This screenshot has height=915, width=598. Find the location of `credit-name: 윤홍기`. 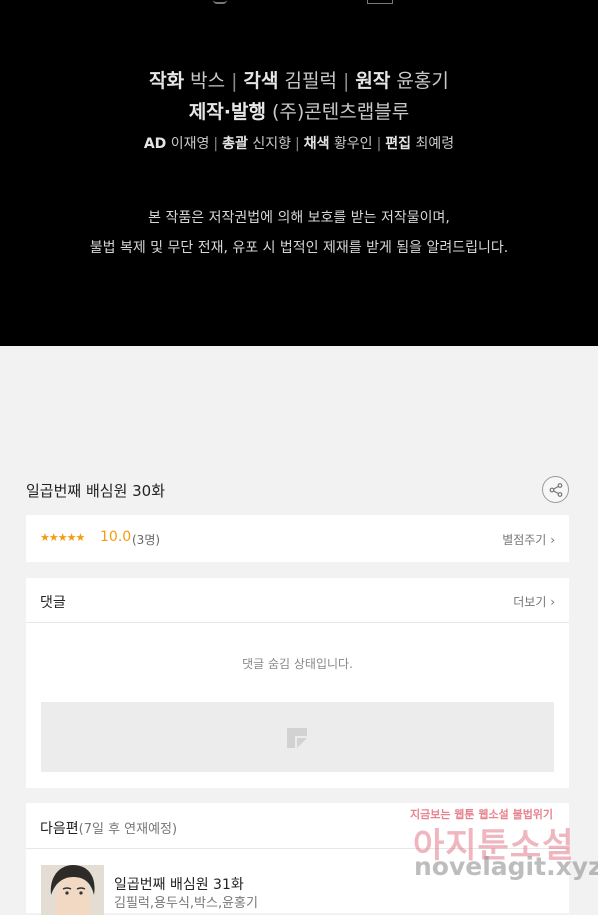

credit-name: 윤홍기 is located at coordinates (422, 81).